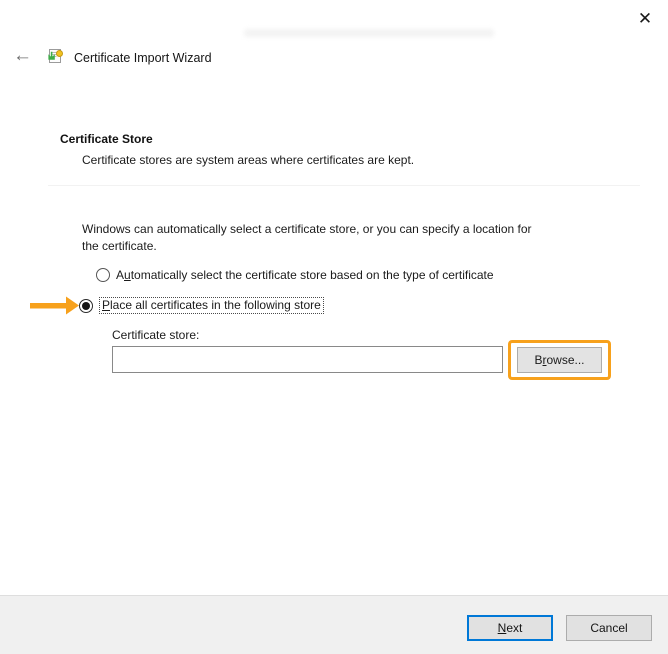 This screenshot has height=654, width=668. What do you see at coordinates (307, 359) in the screenshot?
I see `certificate-store-input` at bounding box center [307, 359].